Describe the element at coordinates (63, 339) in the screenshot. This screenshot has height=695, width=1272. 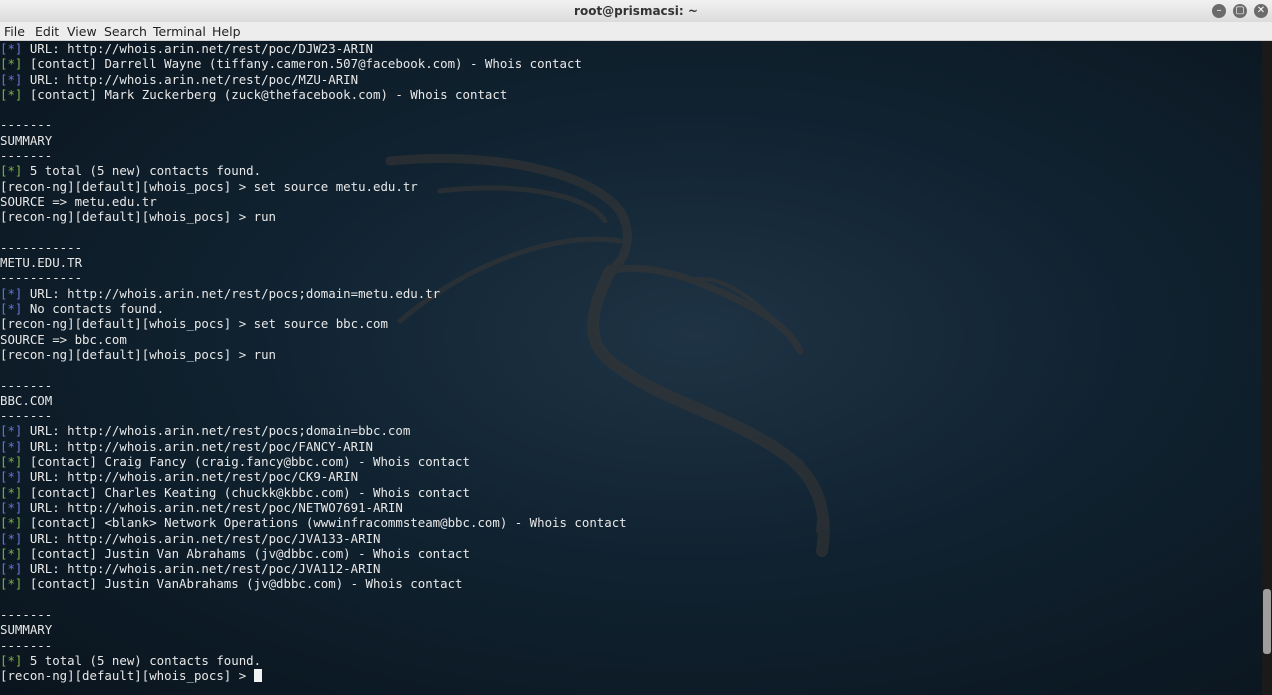
I see `line-text: SOURCE => bbc.com` at that location.